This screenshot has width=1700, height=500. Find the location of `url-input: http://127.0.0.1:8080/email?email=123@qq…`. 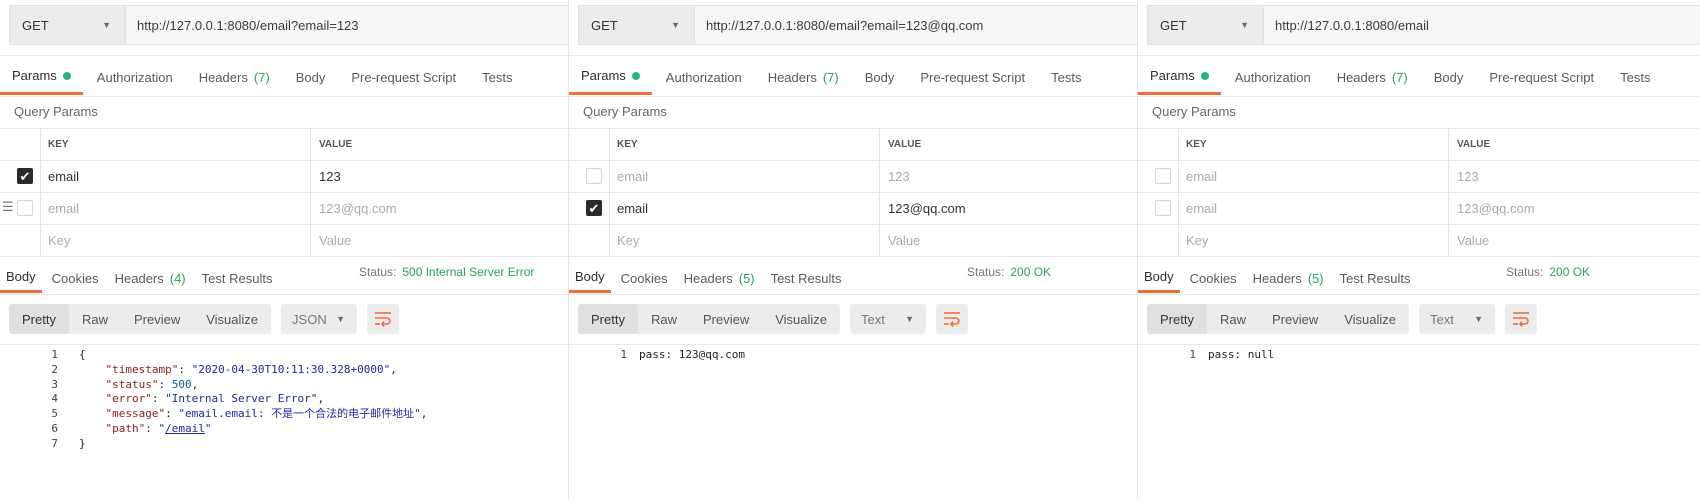

url-input: http://127.0.0.1:8080/email?email=123@qq… is located at coordinates (915, 25).